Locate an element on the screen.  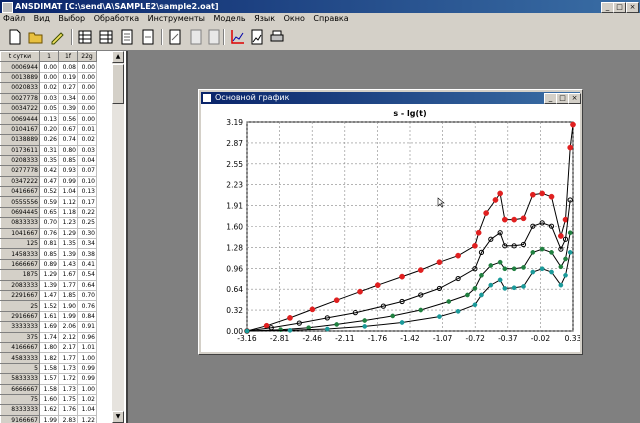
table-row: 0013889 0.00 0.19 0.00 is located at coordinates (48, 77).